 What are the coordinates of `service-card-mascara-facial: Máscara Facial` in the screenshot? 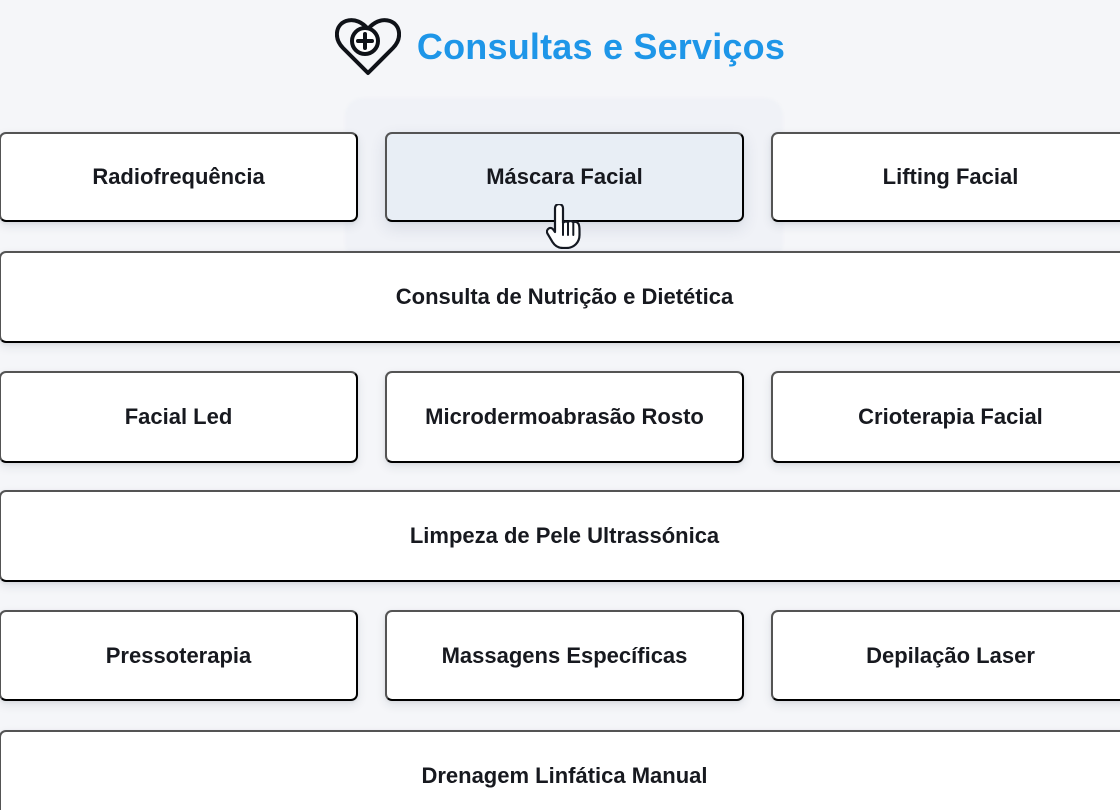 It's located at (564, 177).